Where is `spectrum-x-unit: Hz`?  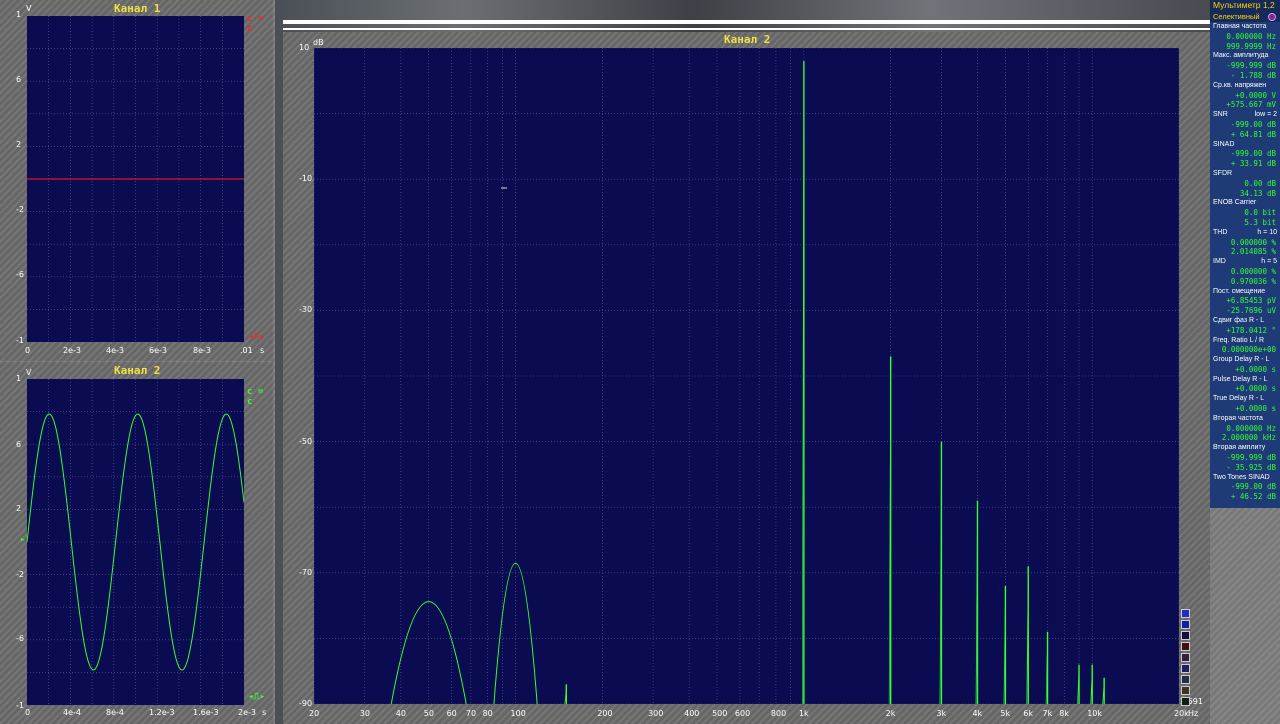 spectrum-x-unit: Hz is located at coordinates (1193, 713).